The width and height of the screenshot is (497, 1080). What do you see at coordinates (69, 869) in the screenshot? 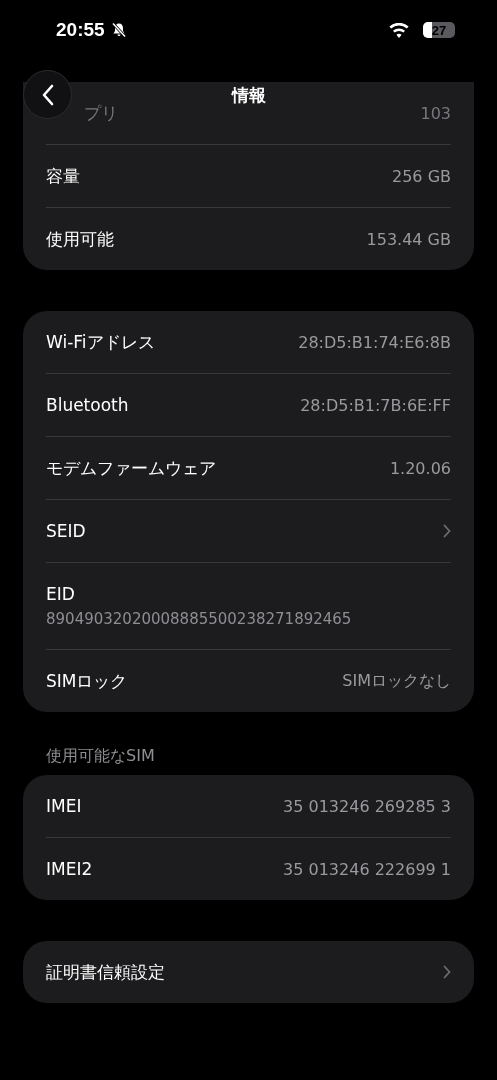
I see `row-label: IMEI2` at bounding box center [69, 869].